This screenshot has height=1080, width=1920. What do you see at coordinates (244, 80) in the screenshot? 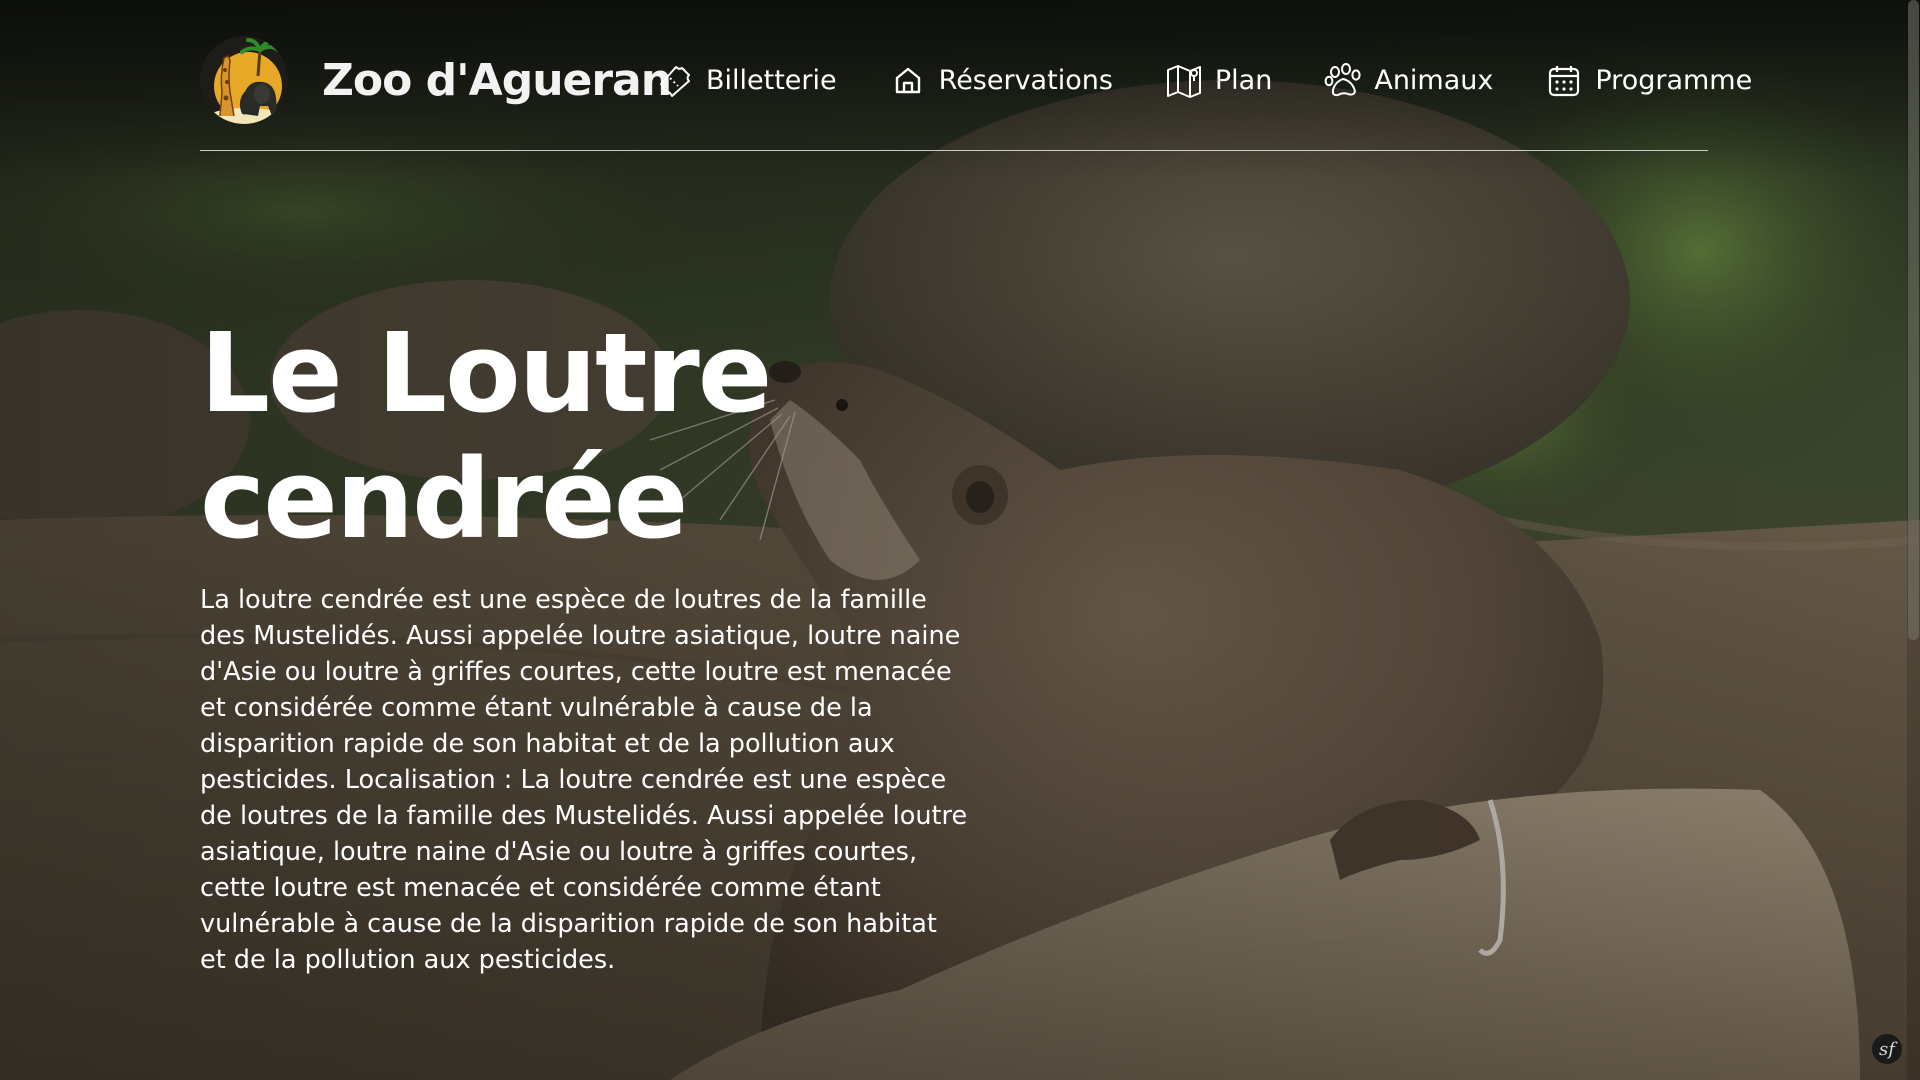
I see `zoo-logo-icon` at bounding box center [244, 80].